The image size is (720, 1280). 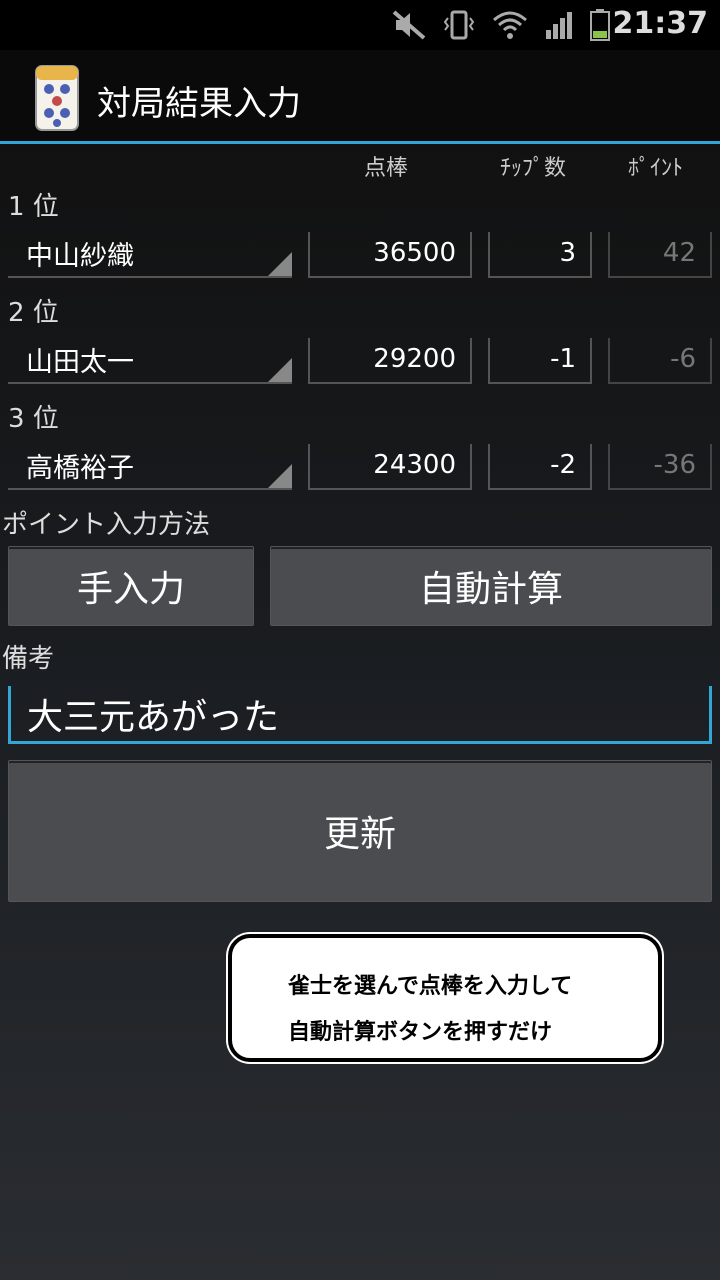 What do you see at coordinates (28, 659) in the screenshot?
I see `memo-label: 備考` at bounding box center [28, 659].